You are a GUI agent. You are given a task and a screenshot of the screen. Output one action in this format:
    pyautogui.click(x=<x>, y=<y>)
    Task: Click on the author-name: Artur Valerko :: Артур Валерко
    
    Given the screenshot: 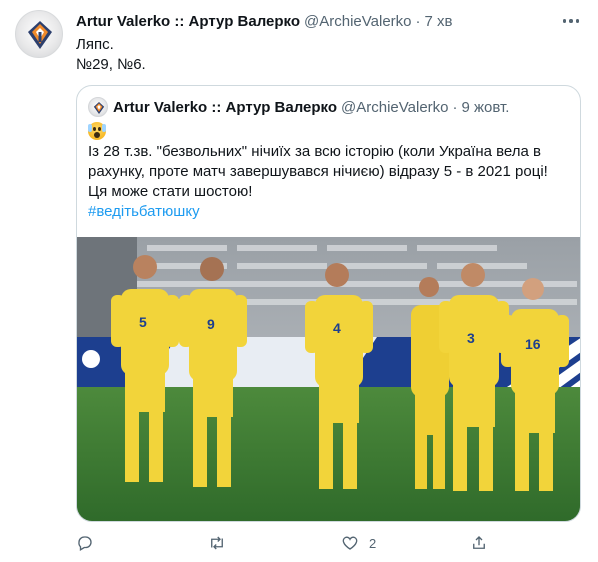 What is the action you would take?
    pyautogui.click(x=188, y=21)
    